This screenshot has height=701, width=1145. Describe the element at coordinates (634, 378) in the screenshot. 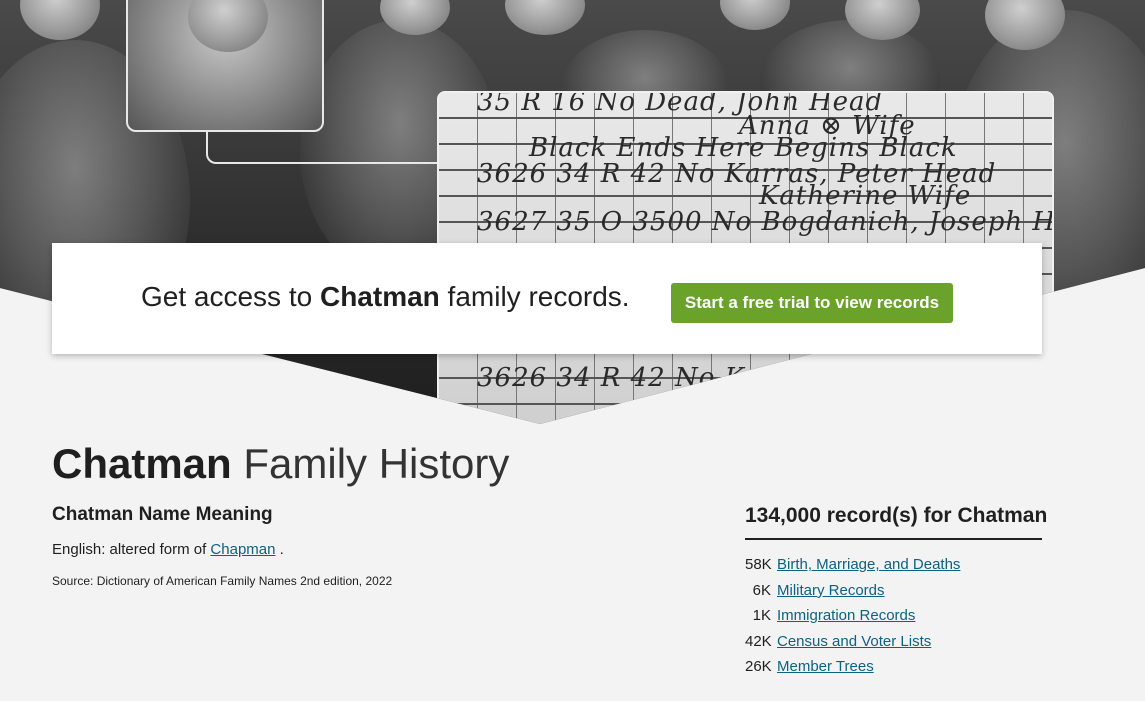

I see `census-line: 3626 34 R 42 No Kara` at that location.